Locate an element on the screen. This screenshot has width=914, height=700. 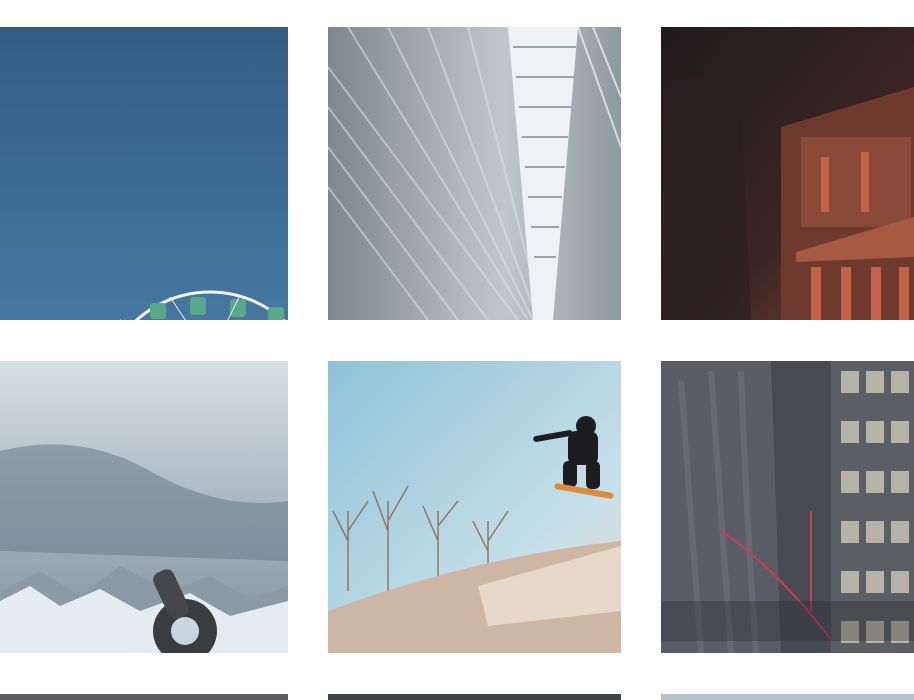
gallery-image-ferris-wheel is located at coordinates (144, 173).